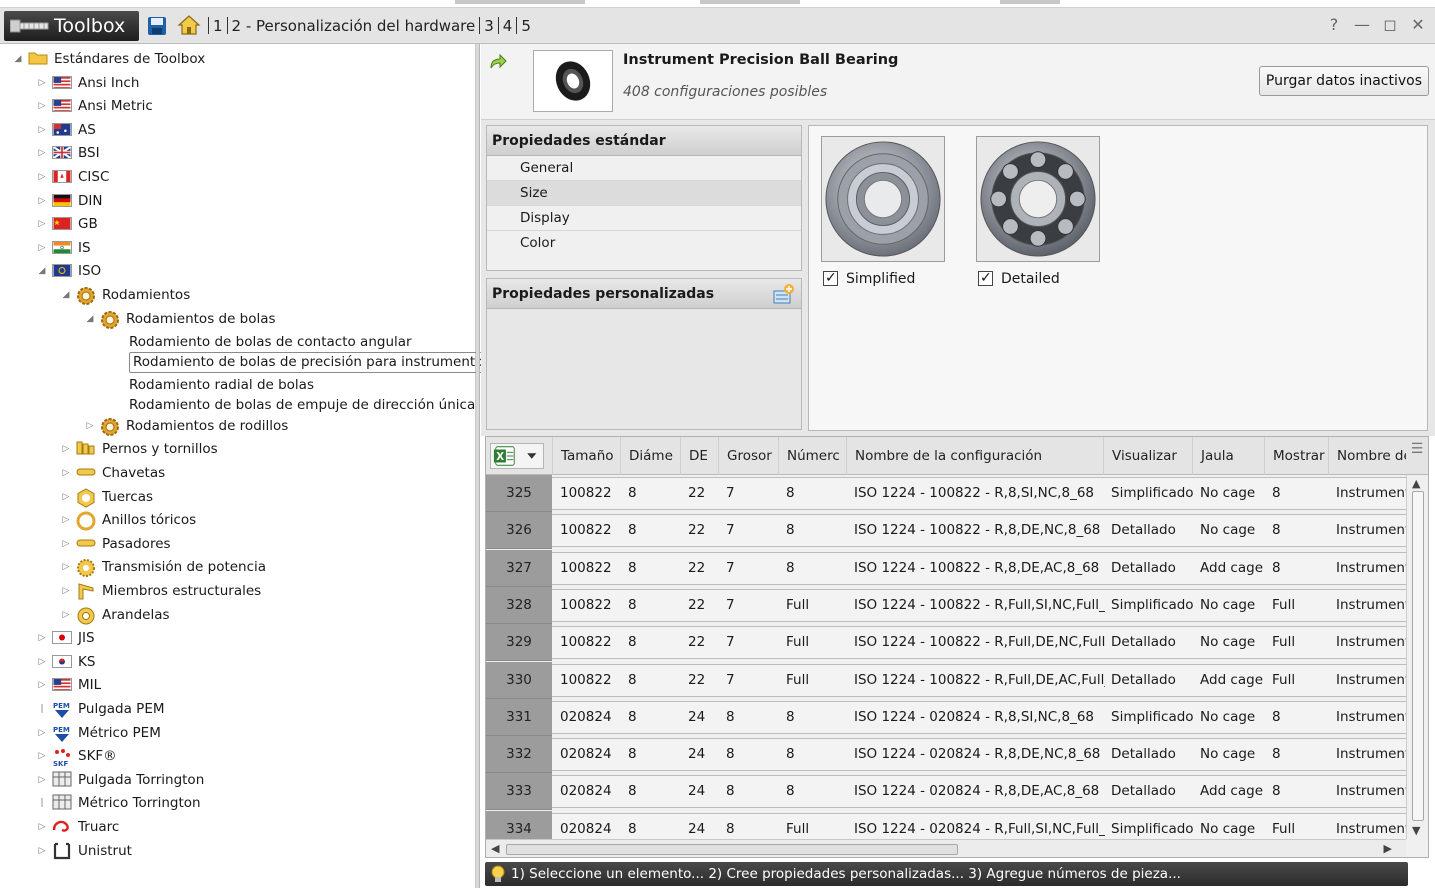  I want to click on breadcrumb-step-4: 4, so click(508, 26).